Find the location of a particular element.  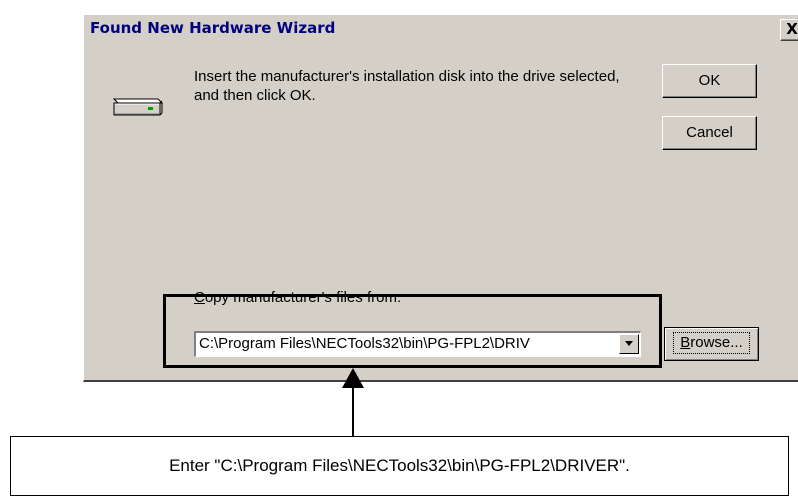

dialog-title: Found New Hardware Wizard is located at coordinates (213, 28).